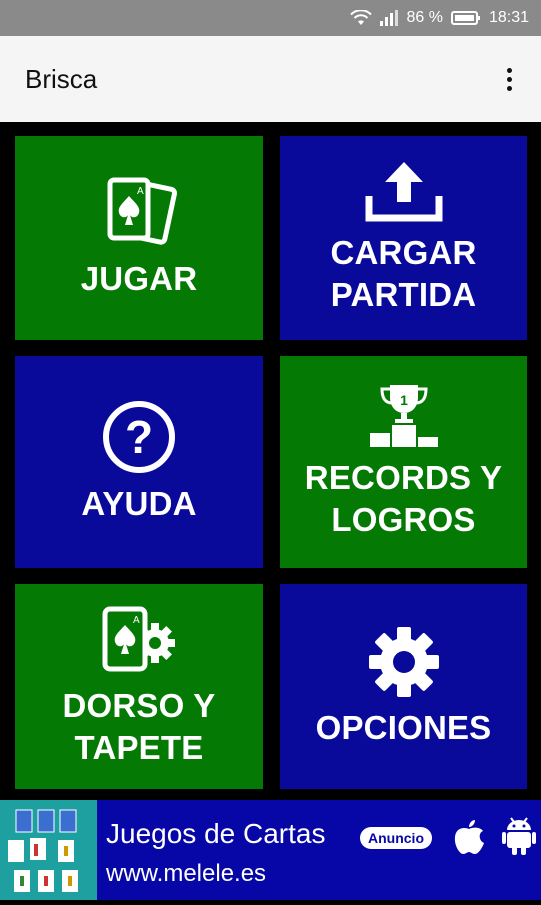 Image resolution: width=541 pixels, height=905 pixels. I want to click on help-icon: ?, so click(139, 437).